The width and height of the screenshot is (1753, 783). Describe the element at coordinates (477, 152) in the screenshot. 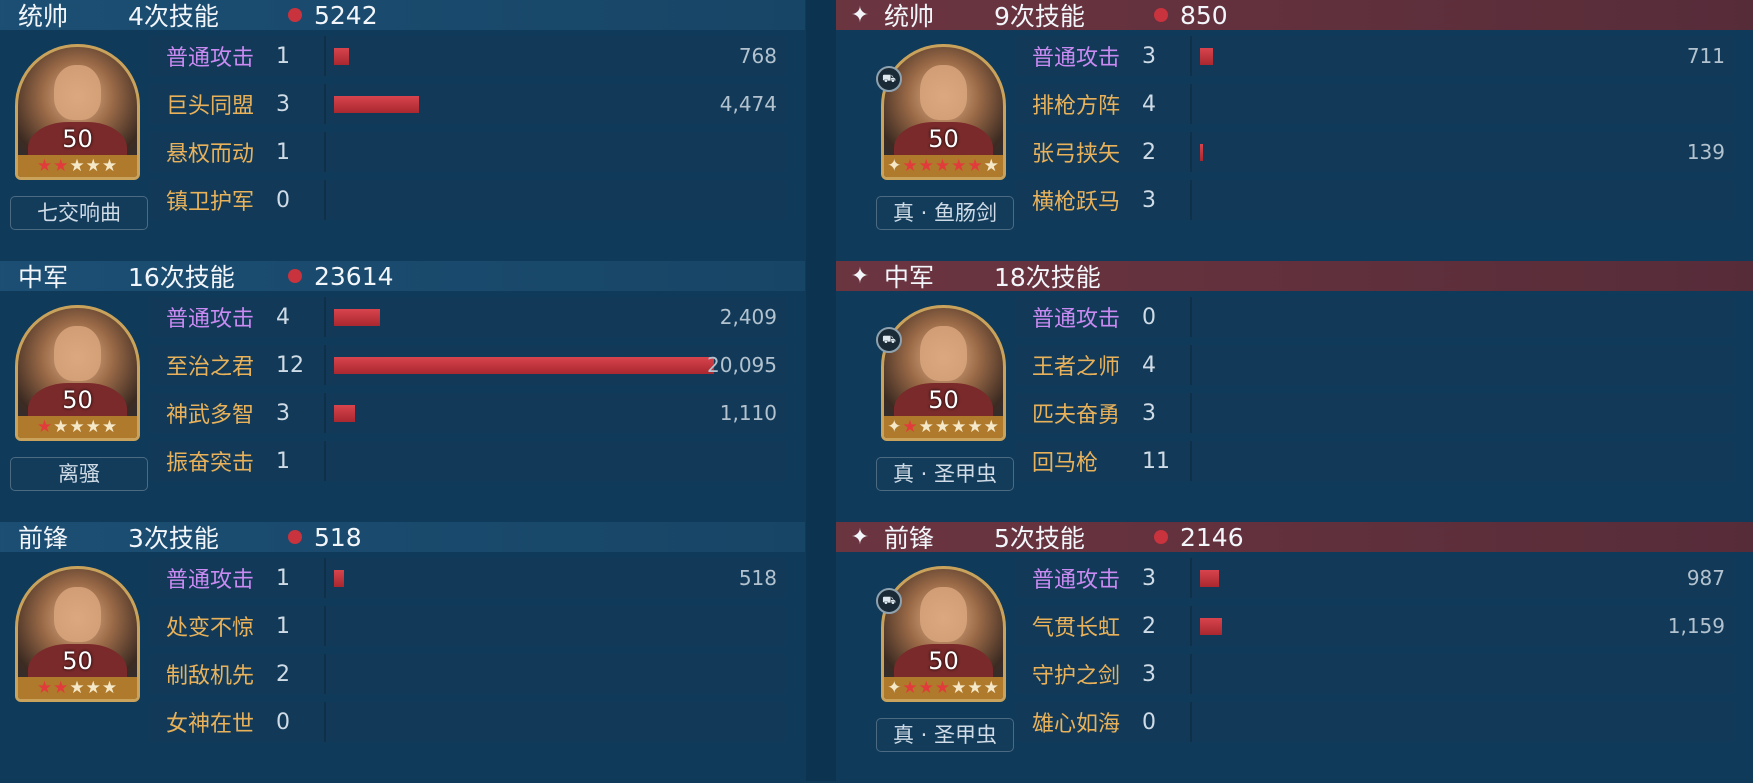

I see `skill-row: 悬权而动 1` at that location.